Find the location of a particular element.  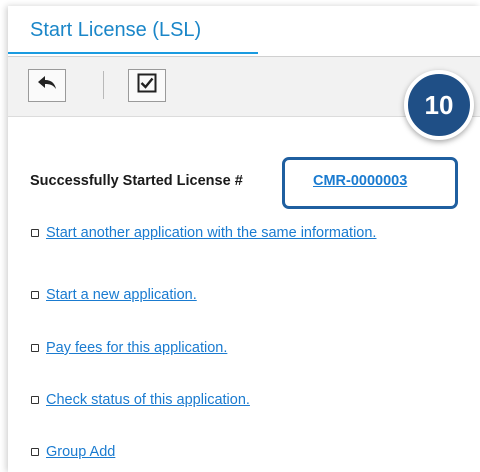

step-number-badge: 10 is located at coordinates (439, 105).